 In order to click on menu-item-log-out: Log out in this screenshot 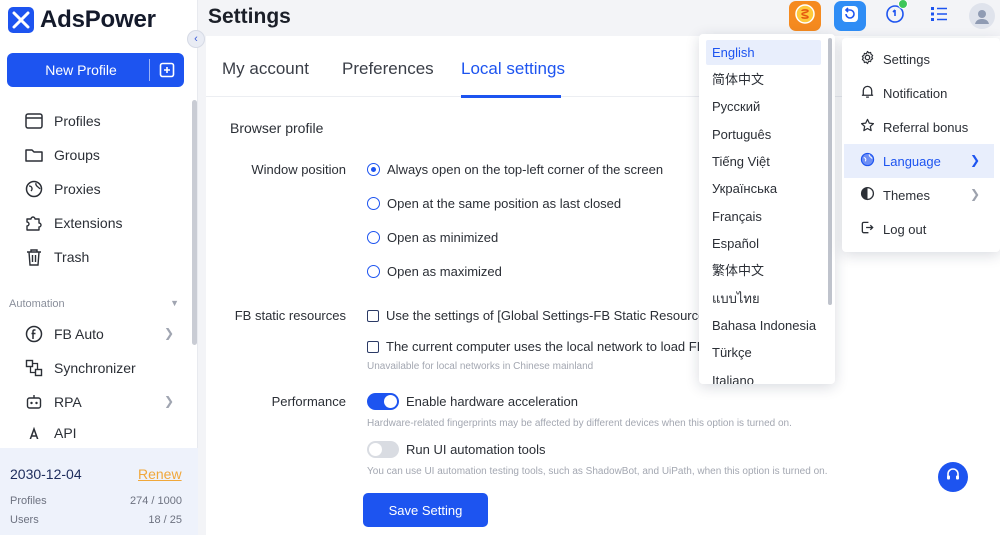, I will do `click(919, 229)`.